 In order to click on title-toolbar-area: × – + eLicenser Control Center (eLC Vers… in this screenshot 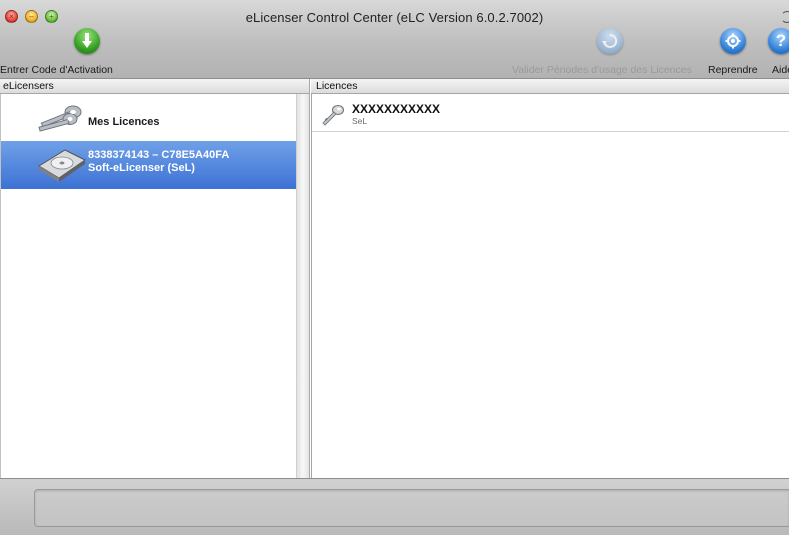, I will do `click(394, 39)`.